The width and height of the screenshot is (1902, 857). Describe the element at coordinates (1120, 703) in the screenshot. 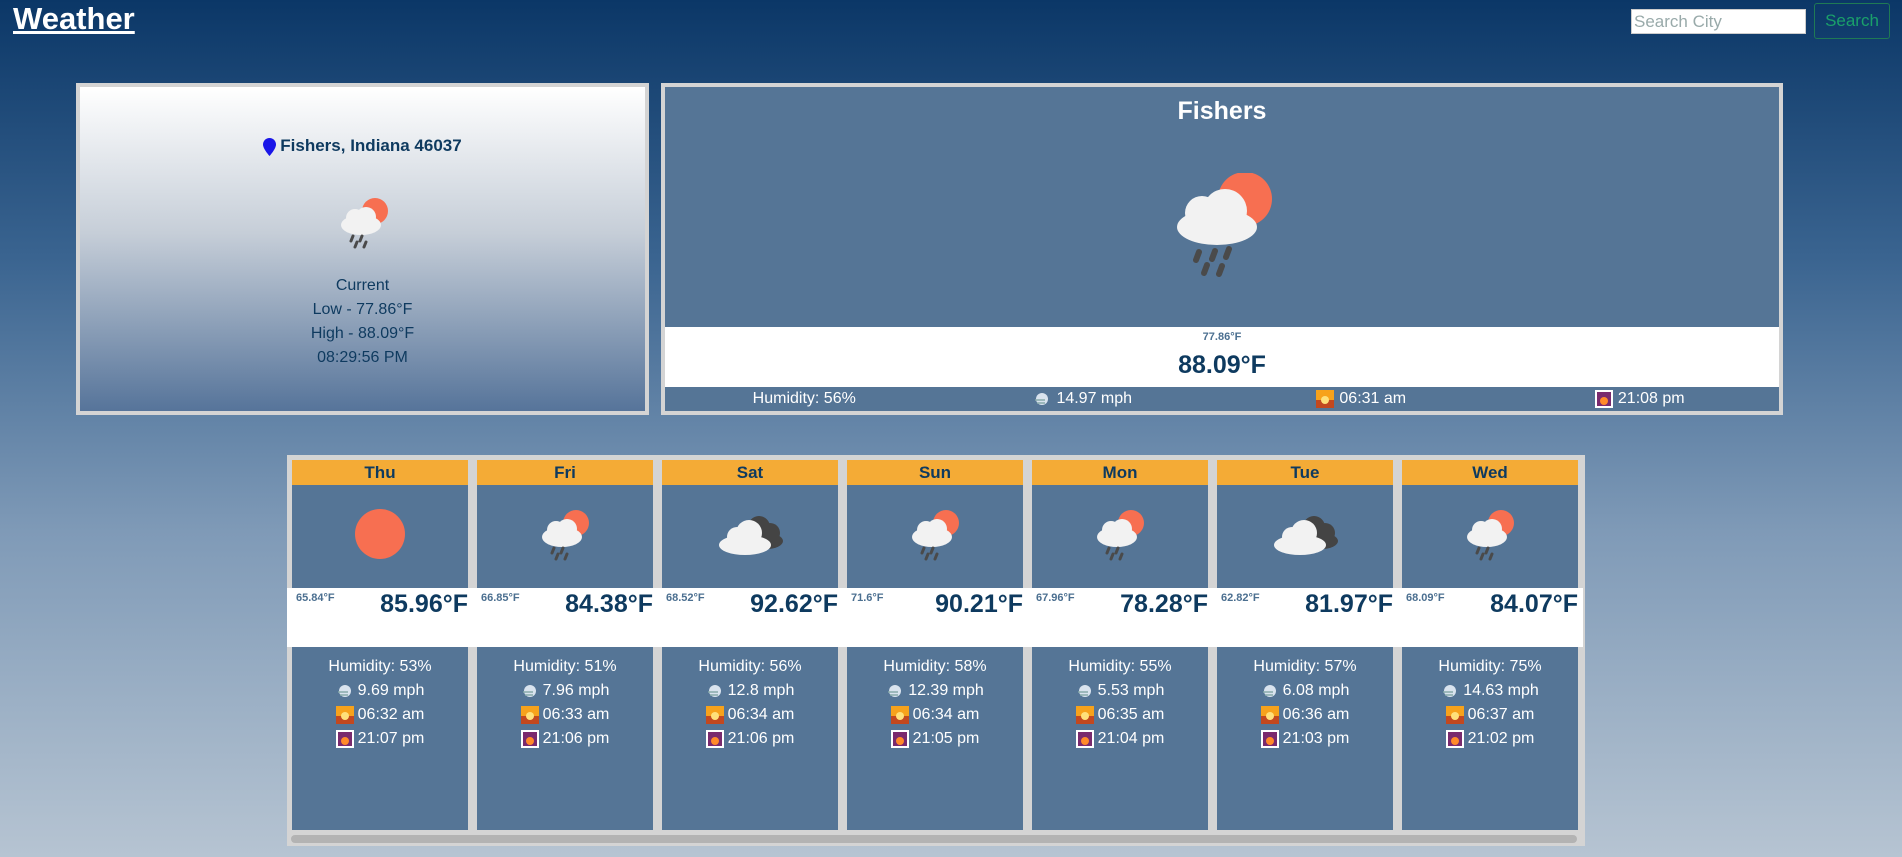

I see `day-details: Humidity: 55% 5.53 mph 06:35 am 21:04 pm` at that location.